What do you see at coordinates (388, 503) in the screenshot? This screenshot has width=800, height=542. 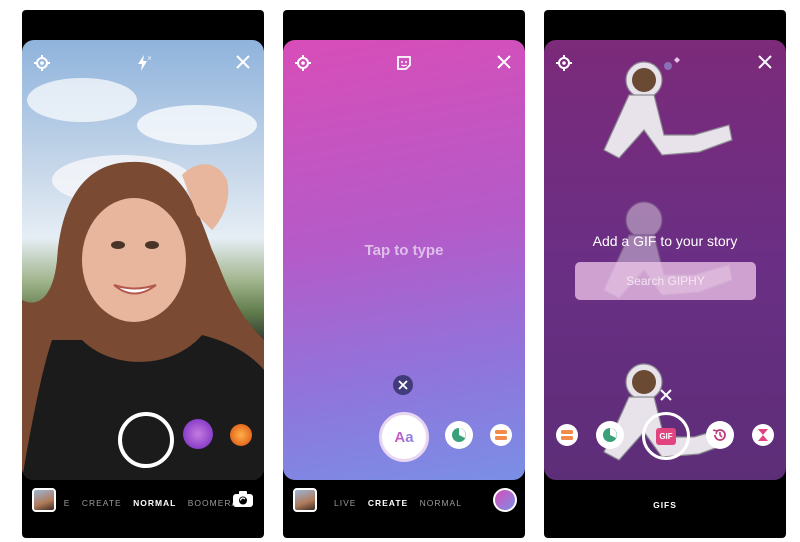 I see `mode-item-active: CREATE` at bounding box center [388, 503].